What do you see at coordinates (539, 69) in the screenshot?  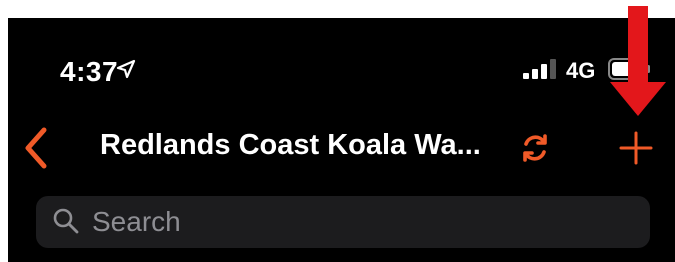 I see `cellular-signal-icon` at bounding box center [539, 69].